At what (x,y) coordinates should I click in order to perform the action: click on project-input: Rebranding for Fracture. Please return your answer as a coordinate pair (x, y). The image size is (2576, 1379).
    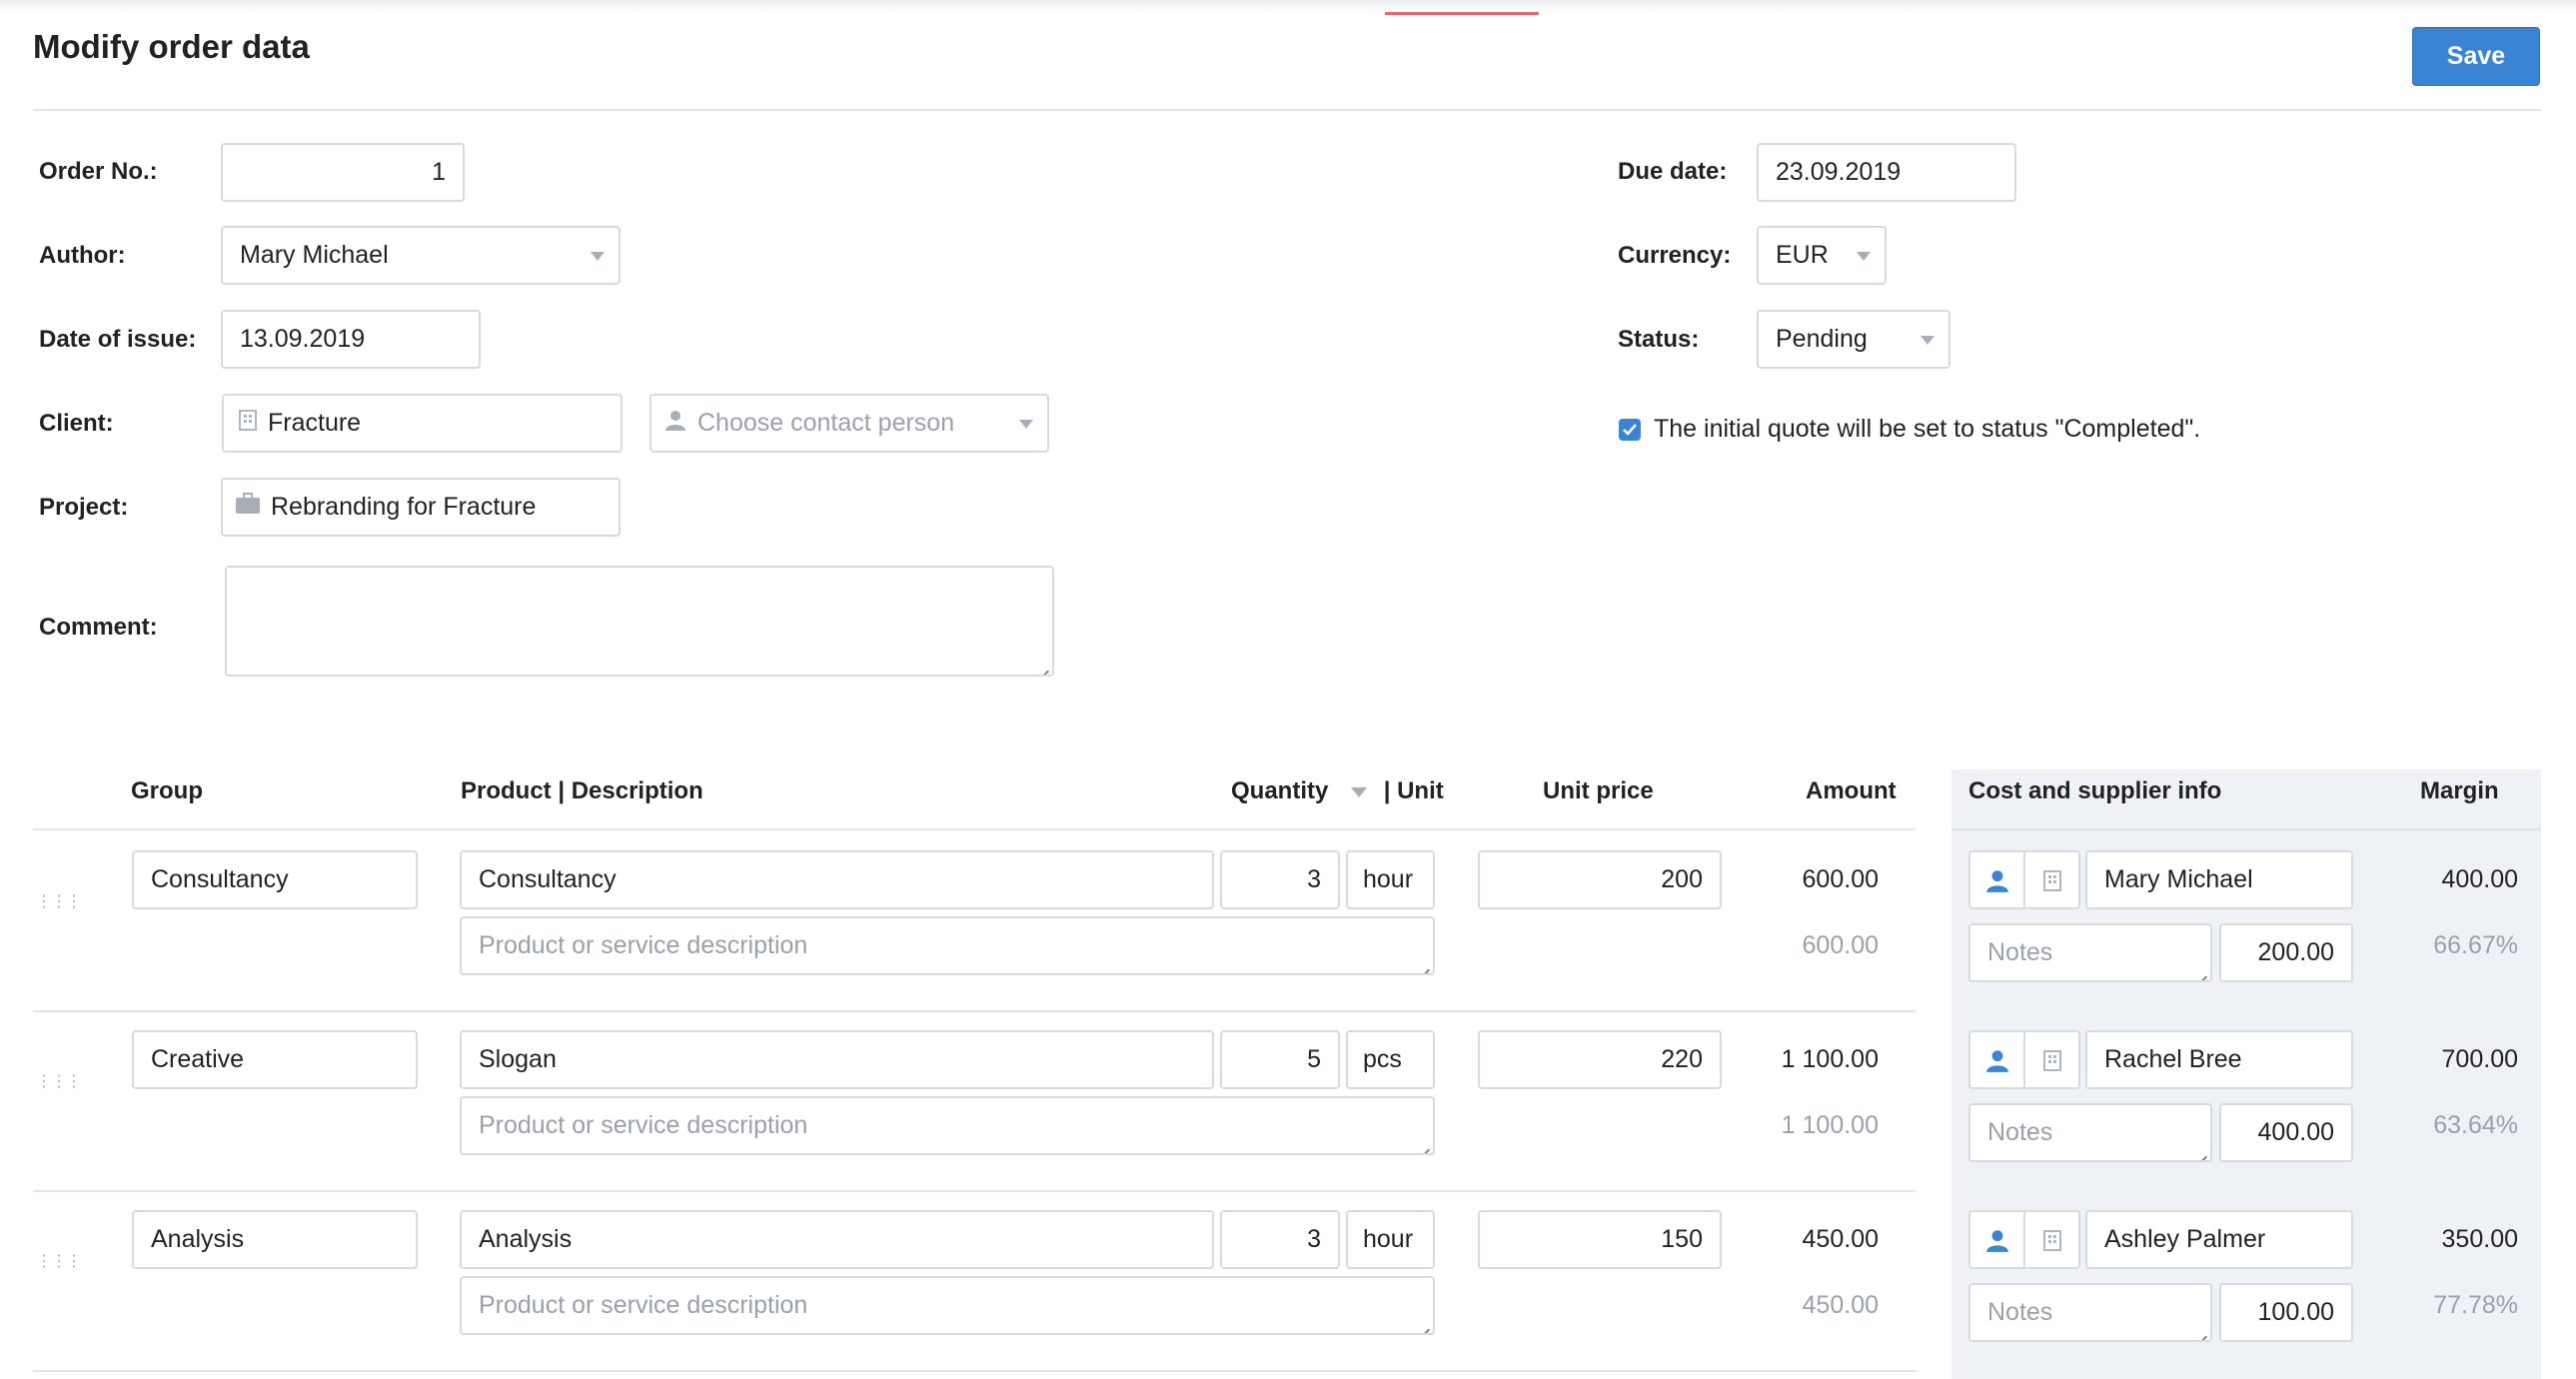
    Looking at the image, I should click on (421, 507).